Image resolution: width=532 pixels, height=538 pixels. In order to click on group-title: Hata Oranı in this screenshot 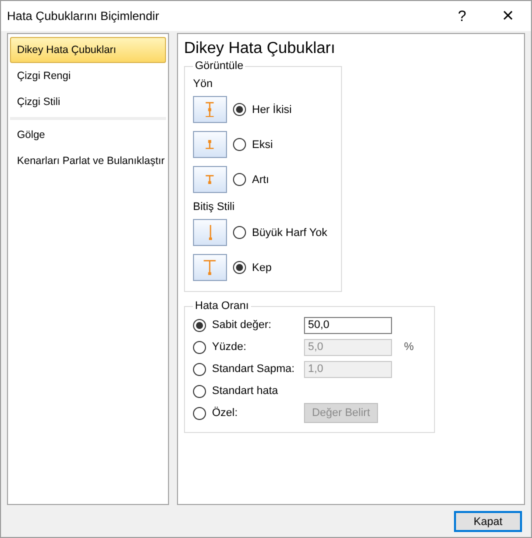, I will do `click(222, 306)`.